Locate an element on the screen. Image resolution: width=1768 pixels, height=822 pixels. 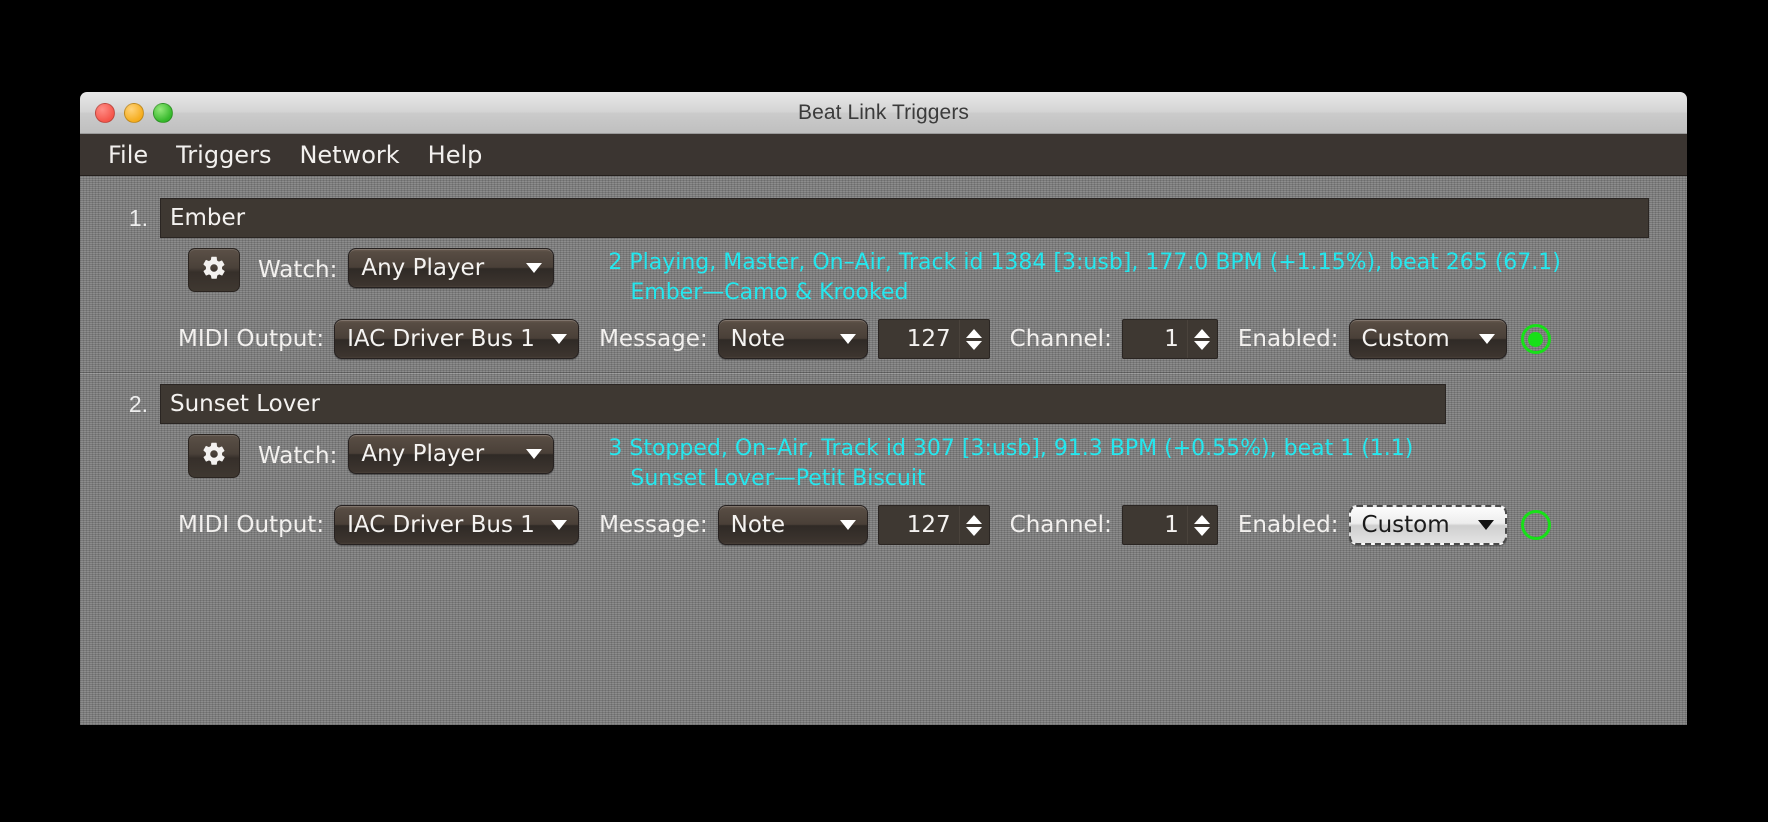
trigger-status-line-2: Ember—Camo & Krooked is located at coordinates (769, 292).